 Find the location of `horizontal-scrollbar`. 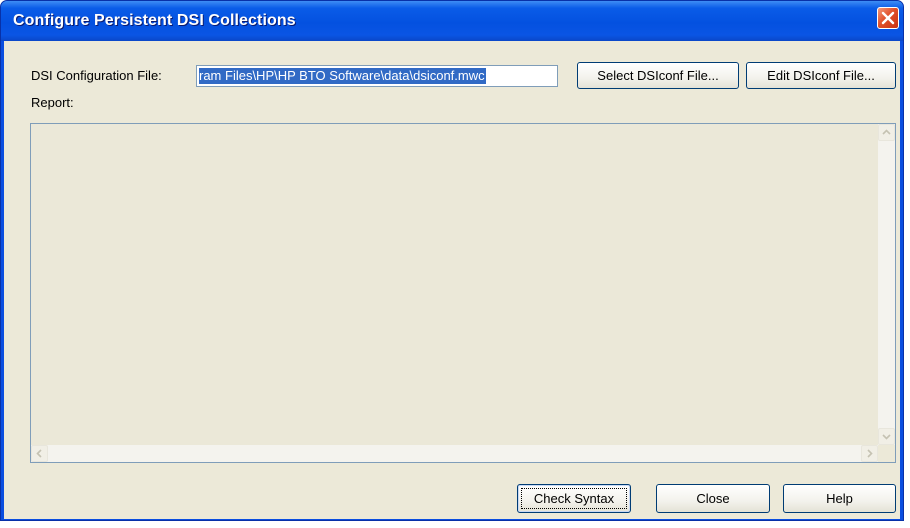

horizontal-scrollbar is located at coordinates (454, 453).